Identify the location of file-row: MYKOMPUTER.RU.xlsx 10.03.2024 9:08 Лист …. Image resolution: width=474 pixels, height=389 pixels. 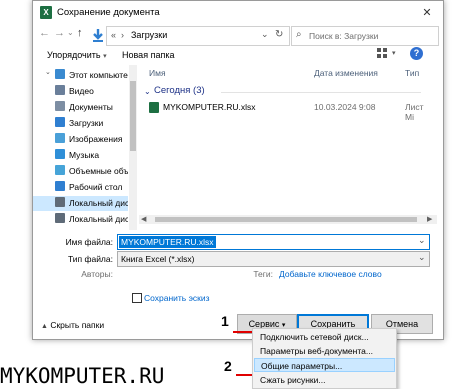
(288, 111).